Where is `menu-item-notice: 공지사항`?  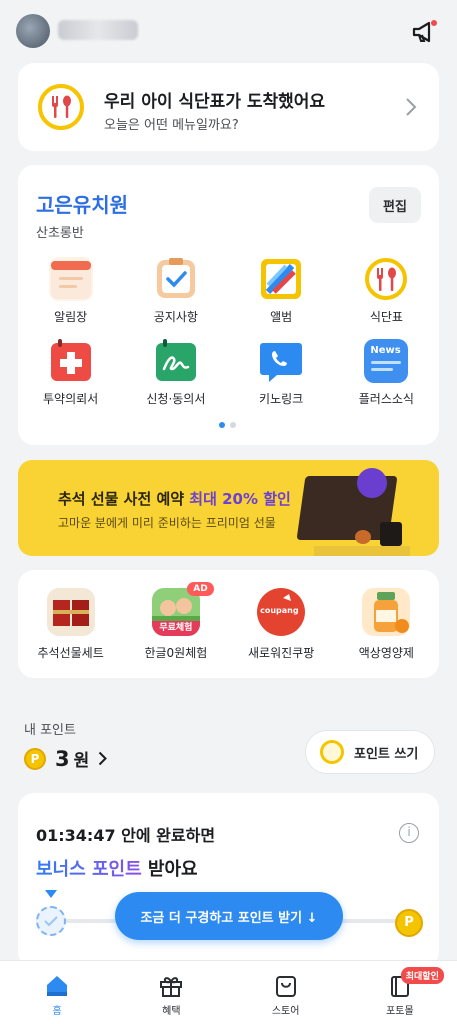
menu-item-notice: 공지사항 is located at coordinates (175, 291).